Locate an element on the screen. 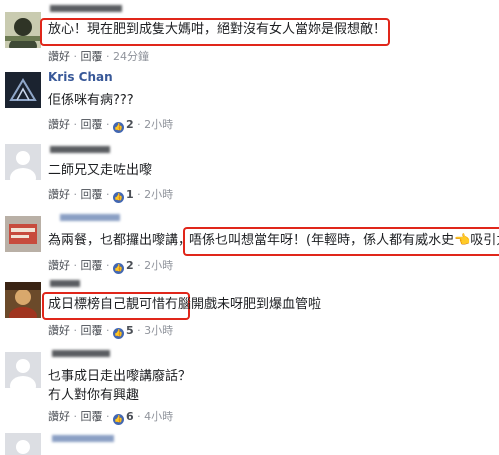 Image resolution: width=499 pixels, height=455 pixels. timestamp: 4小時 is located at coordinates (158, 416).